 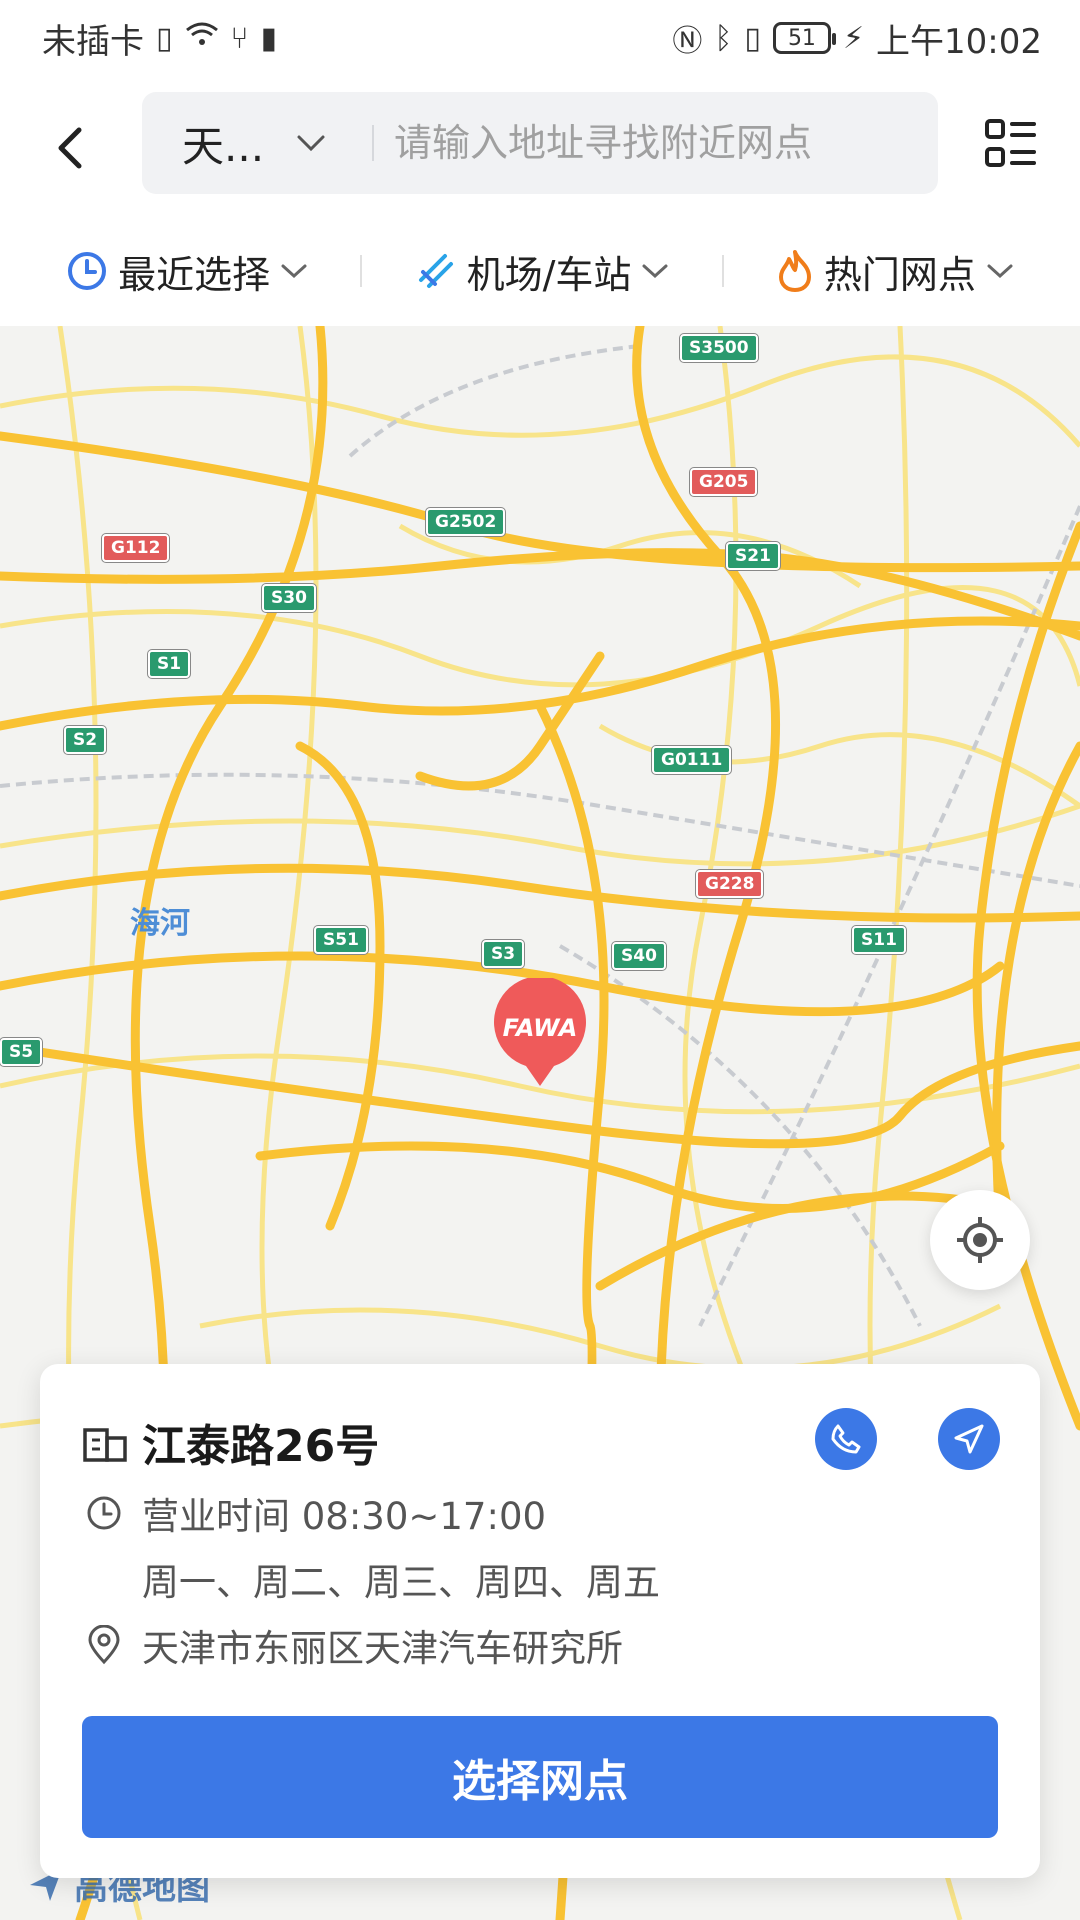 I want to click on filter-recent: 最近选择, so click(x=187, y=271).